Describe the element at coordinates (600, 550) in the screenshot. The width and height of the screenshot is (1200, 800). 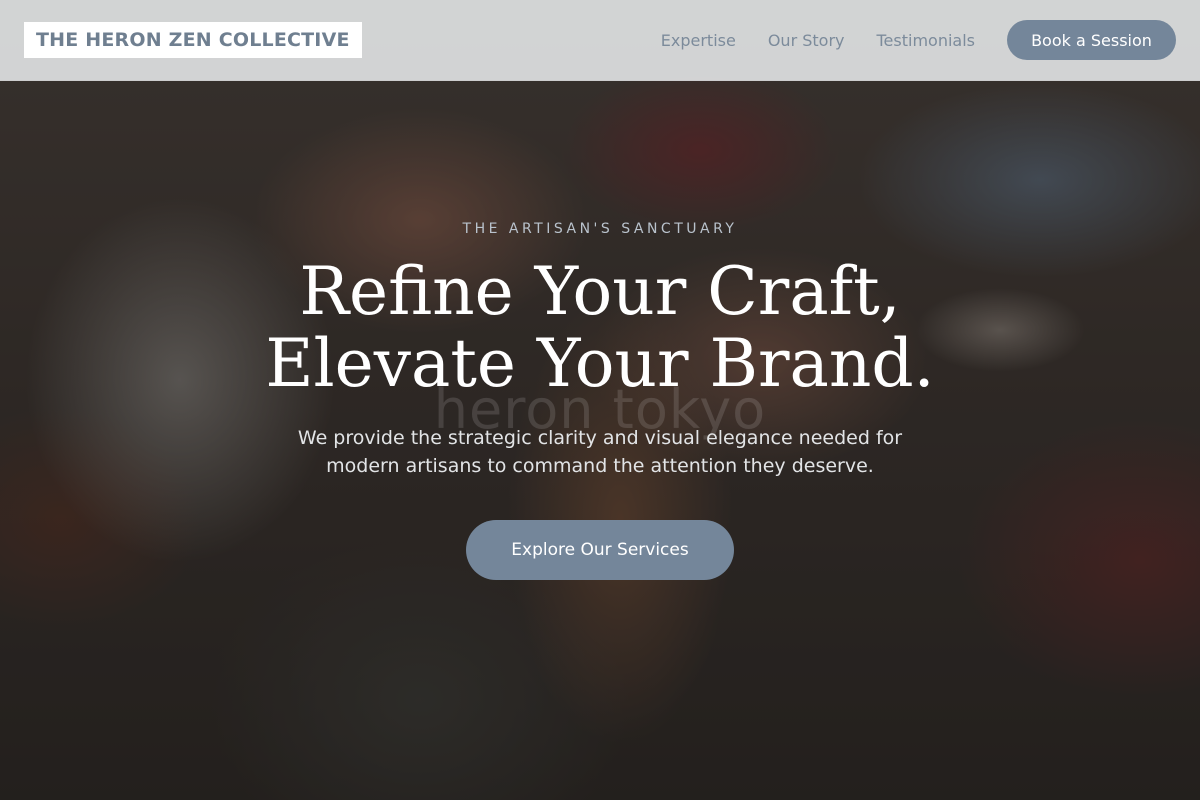
I see `explore-services-button: Explore Our Services` at that location.